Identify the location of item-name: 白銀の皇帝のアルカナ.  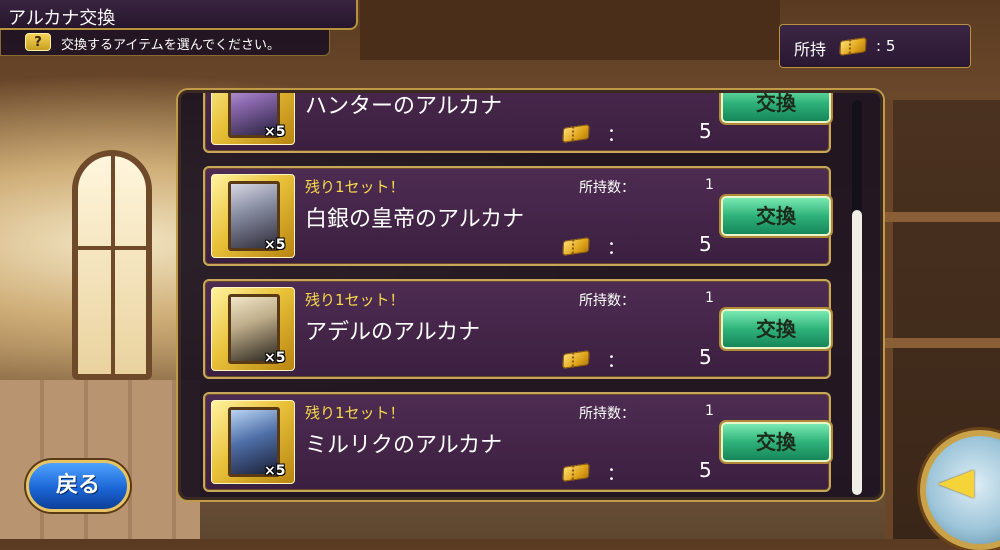
(415, 219).